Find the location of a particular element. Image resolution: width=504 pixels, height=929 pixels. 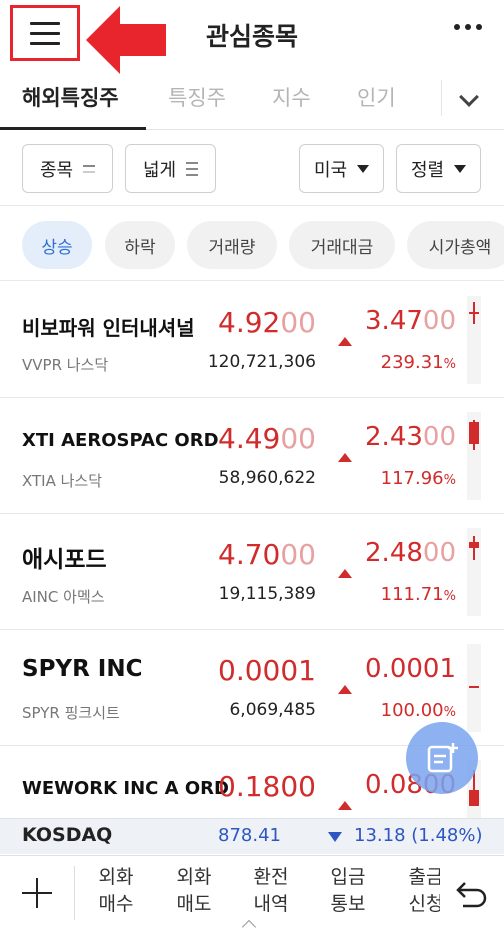

width-filter-button: 넓게 is located at coordinates (170, 168).